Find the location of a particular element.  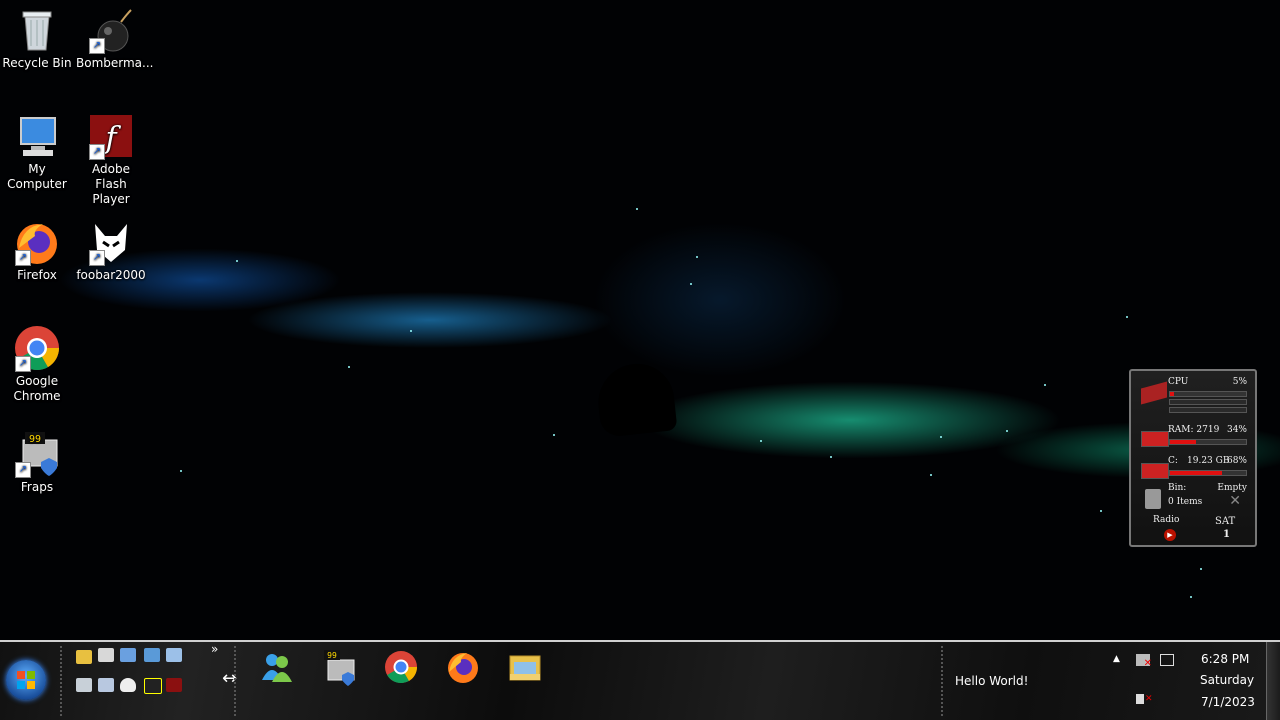

disk-bar is located at coordinates (1208, 473).